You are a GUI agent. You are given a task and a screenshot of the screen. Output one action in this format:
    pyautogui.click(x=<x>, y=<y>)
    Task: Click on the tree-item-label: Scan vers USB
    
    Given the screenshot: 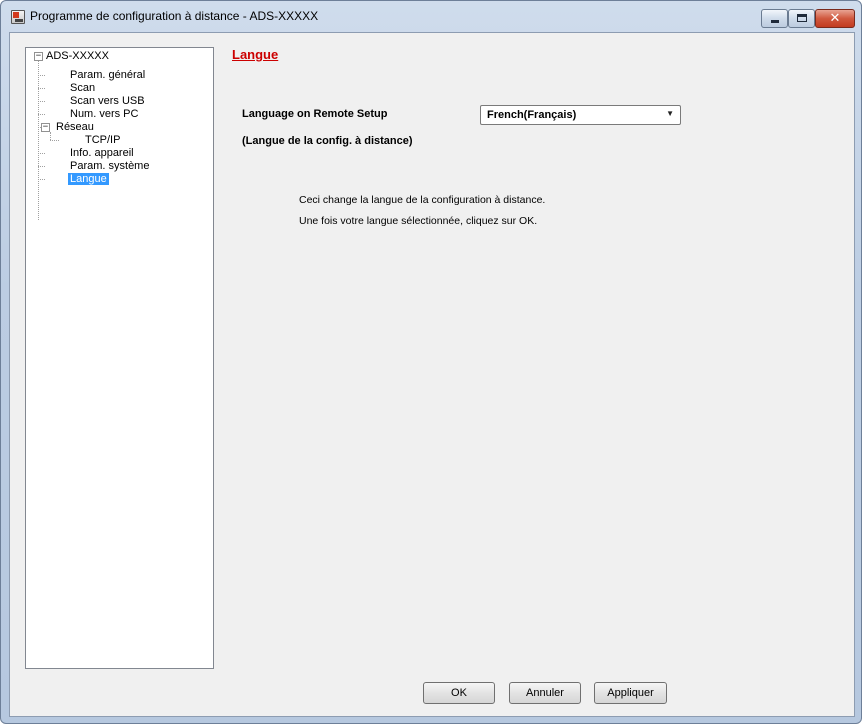 What is the action you would take?
    pyautogui.click(x=107, y=101)
    